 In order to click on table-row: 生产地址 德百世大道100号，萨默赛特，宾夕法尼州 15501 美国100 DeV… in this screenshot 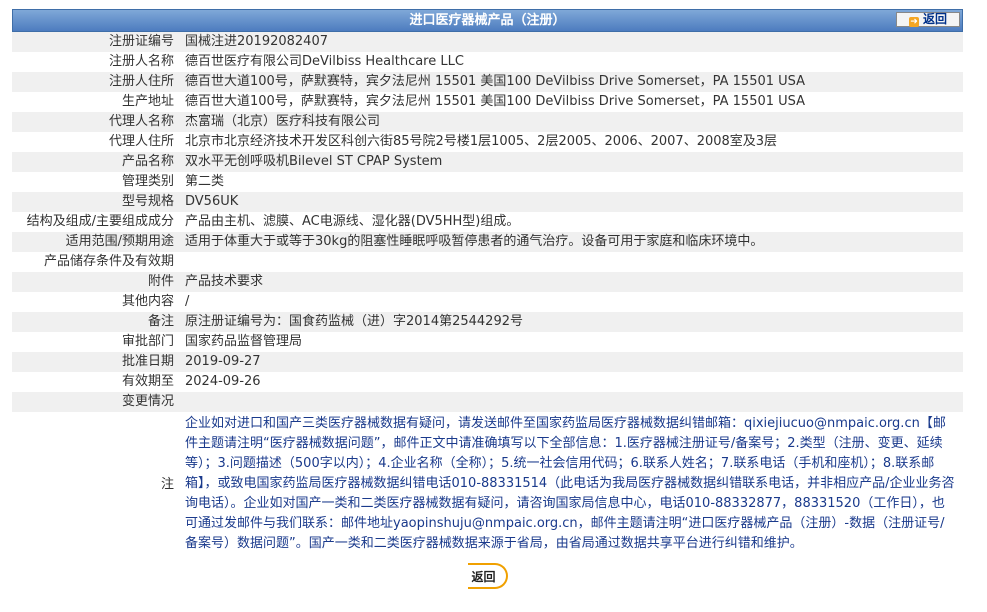, I will do `click(487, 102)`.